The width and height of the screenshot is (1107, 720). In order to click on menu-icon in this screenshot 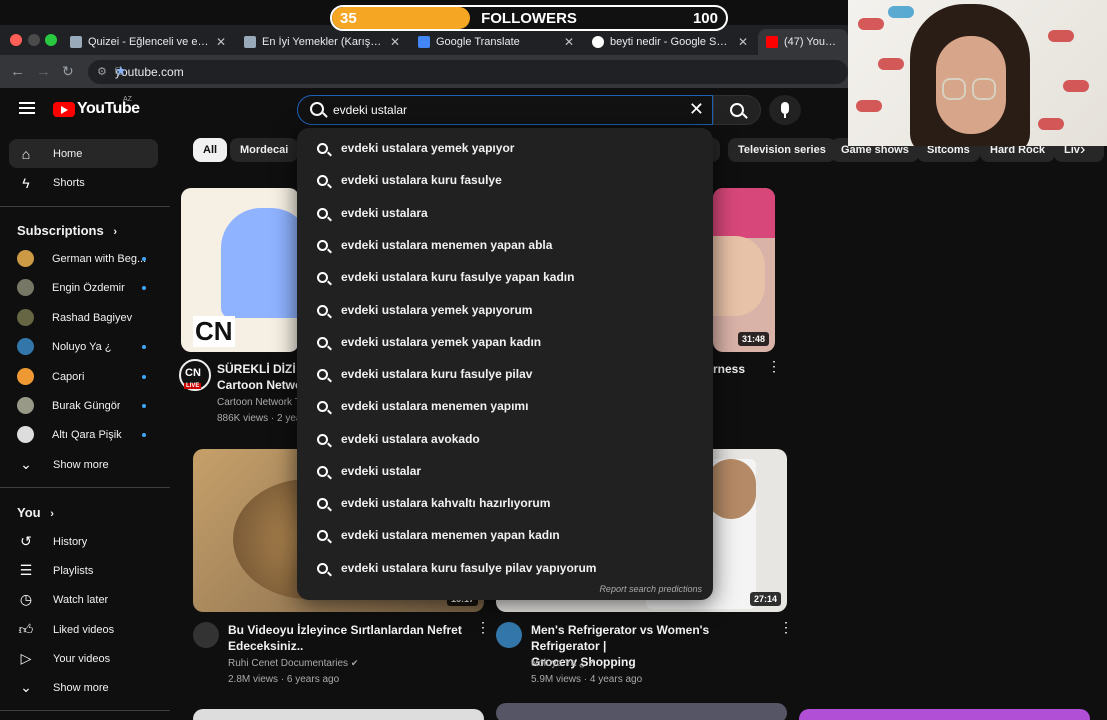, I will do `click(27, 108)`.